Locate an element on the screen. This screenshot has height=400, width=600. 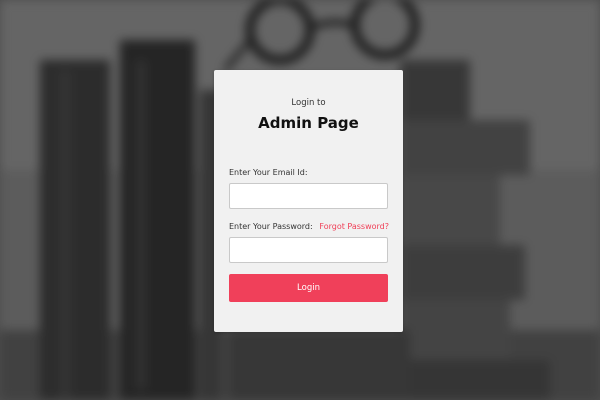
forgot-password-link: Forgot Password? is located at coordinates (354, 226).